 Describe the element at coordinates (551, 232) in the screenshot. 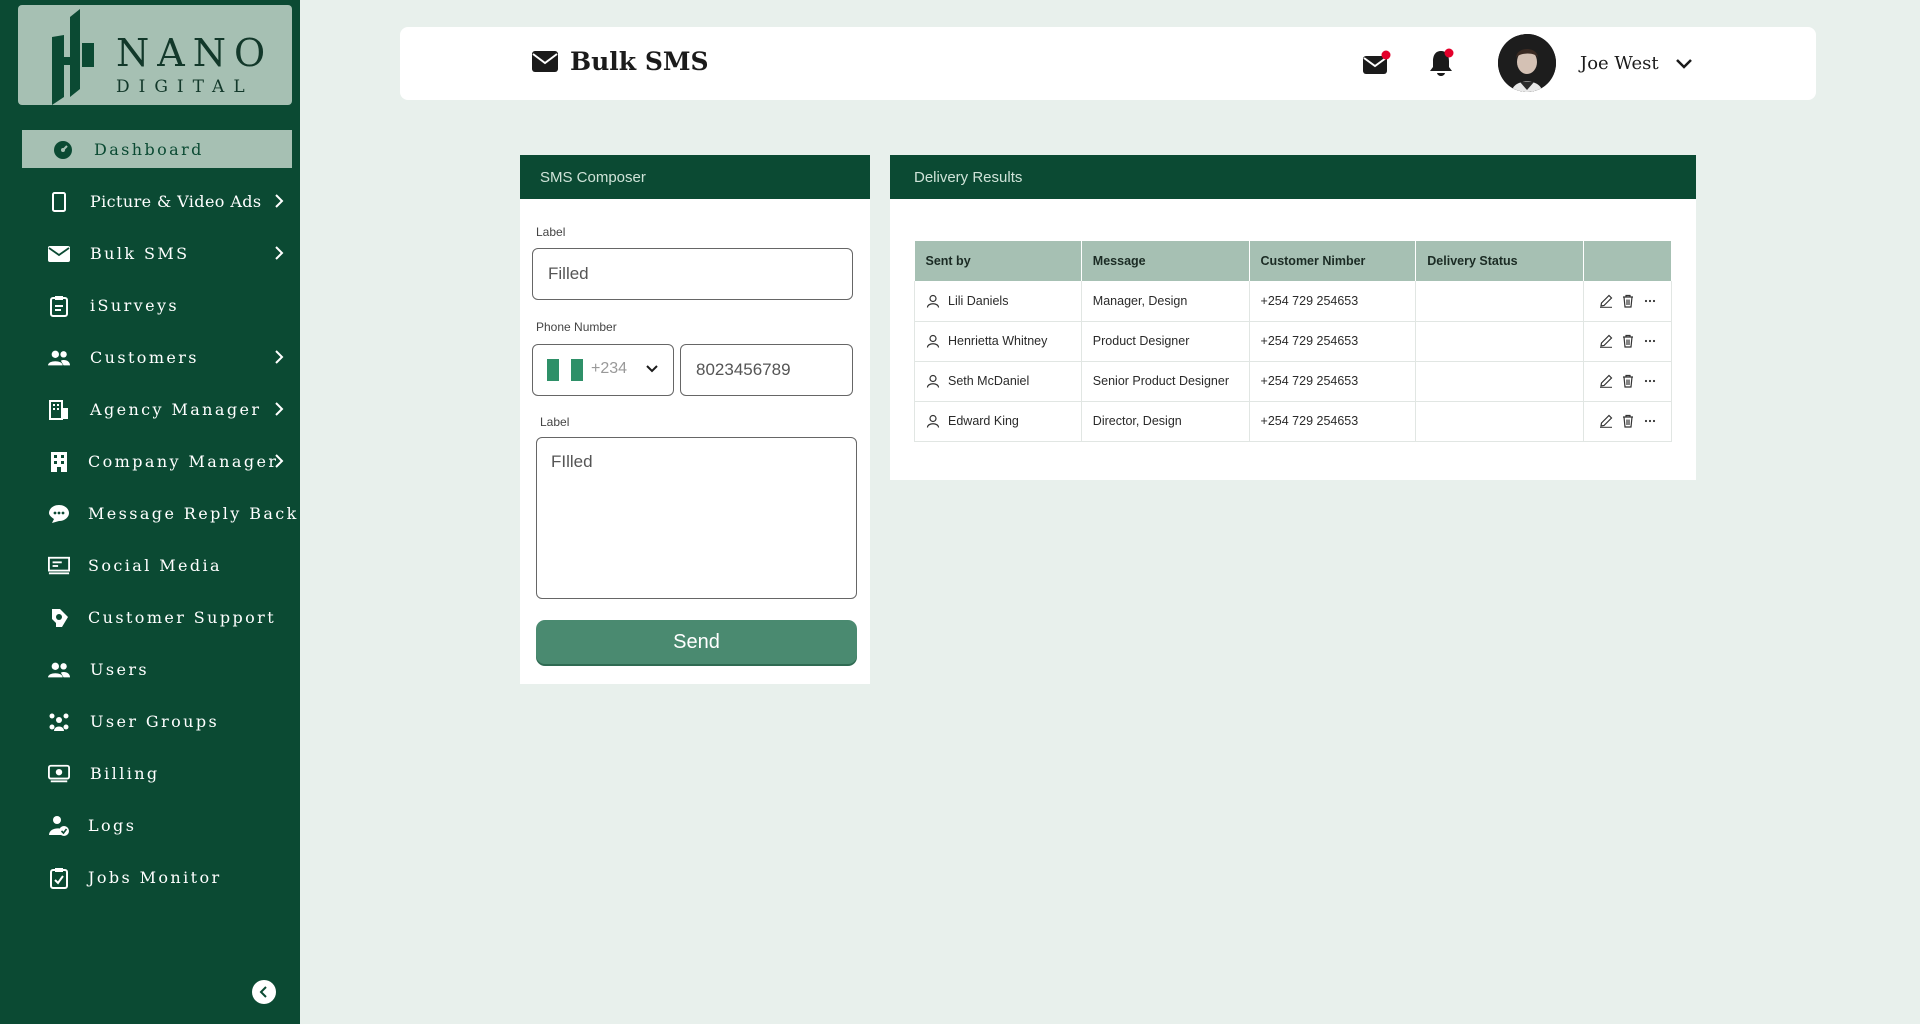

I see `field-label: Label` at that location.